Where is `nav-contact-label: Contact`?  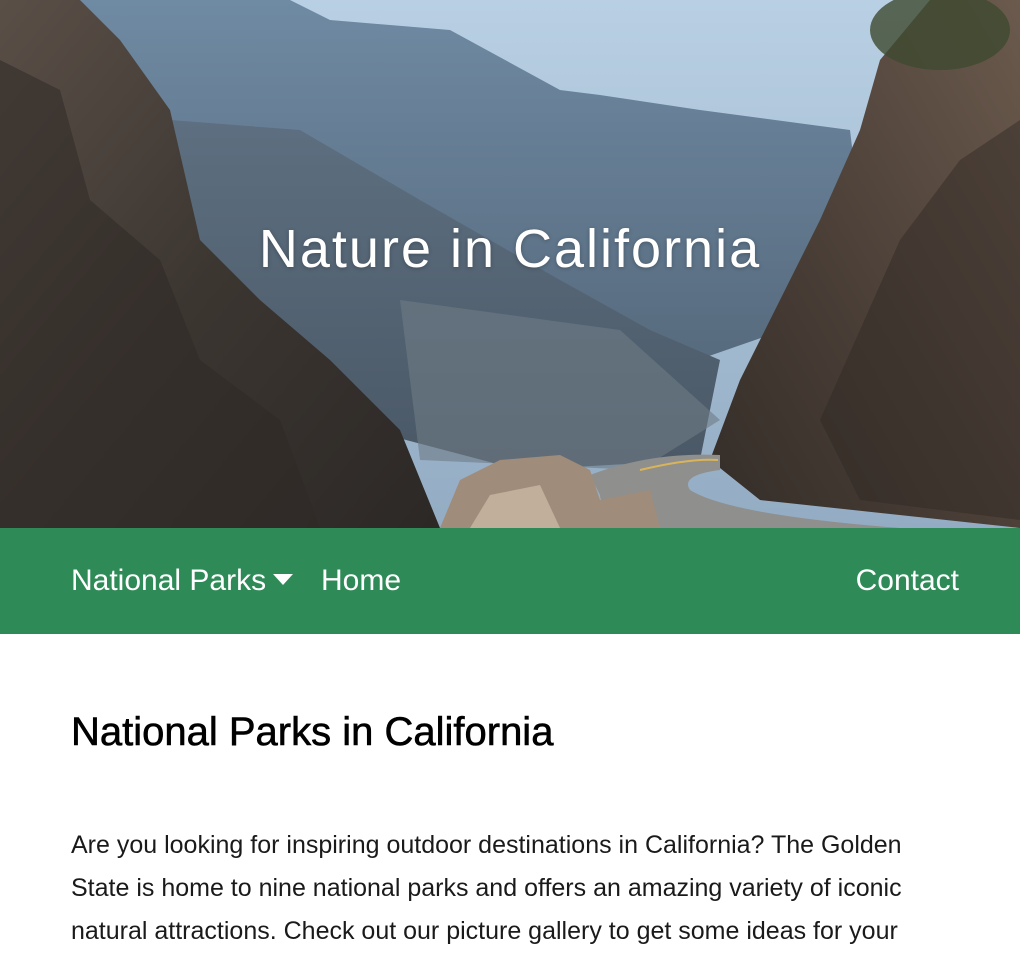 nav-contact-label: Contact is located at coordinates (907, 580).